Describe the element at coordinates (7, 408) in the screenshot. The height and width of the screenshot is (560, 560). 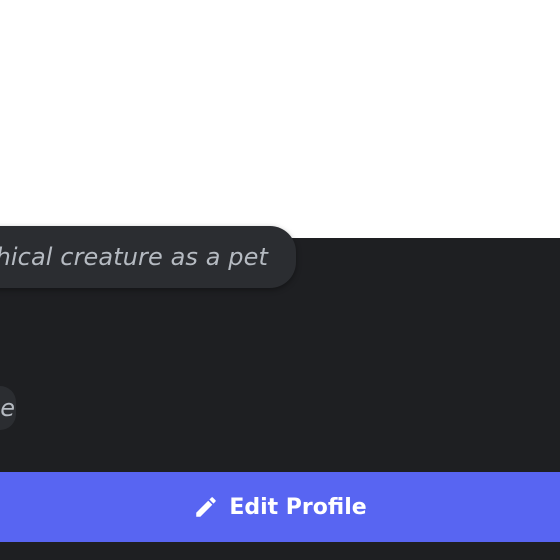
I see `activity-text: e` at that location.